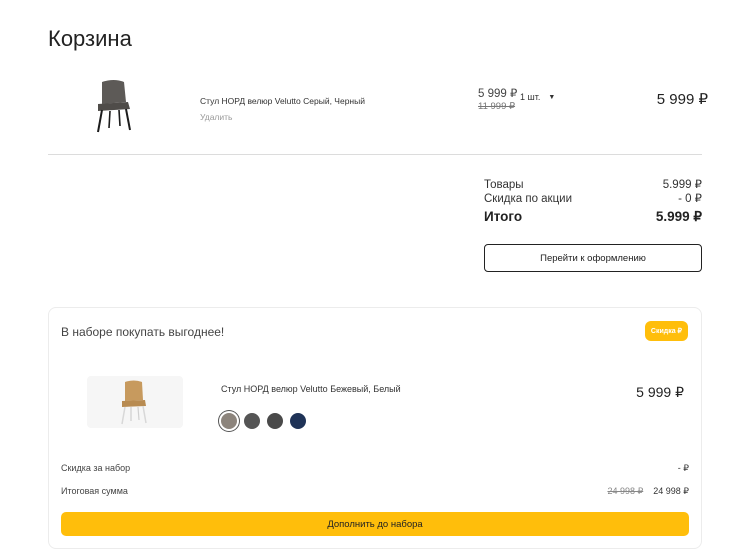 The height and width of the screenshot is (555, 752). I want to click on swatch-dark-gray, so click(275, 421).